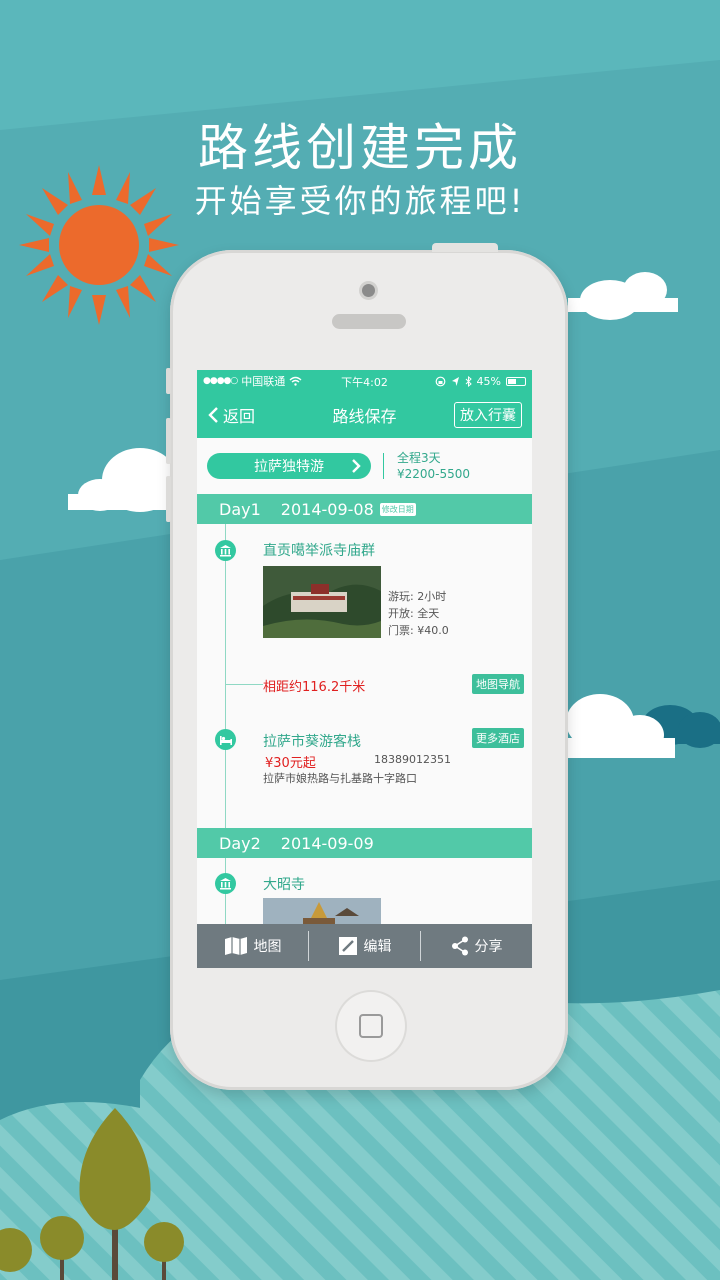  I want to click on clock: 下午4:02, so click(364, 382).